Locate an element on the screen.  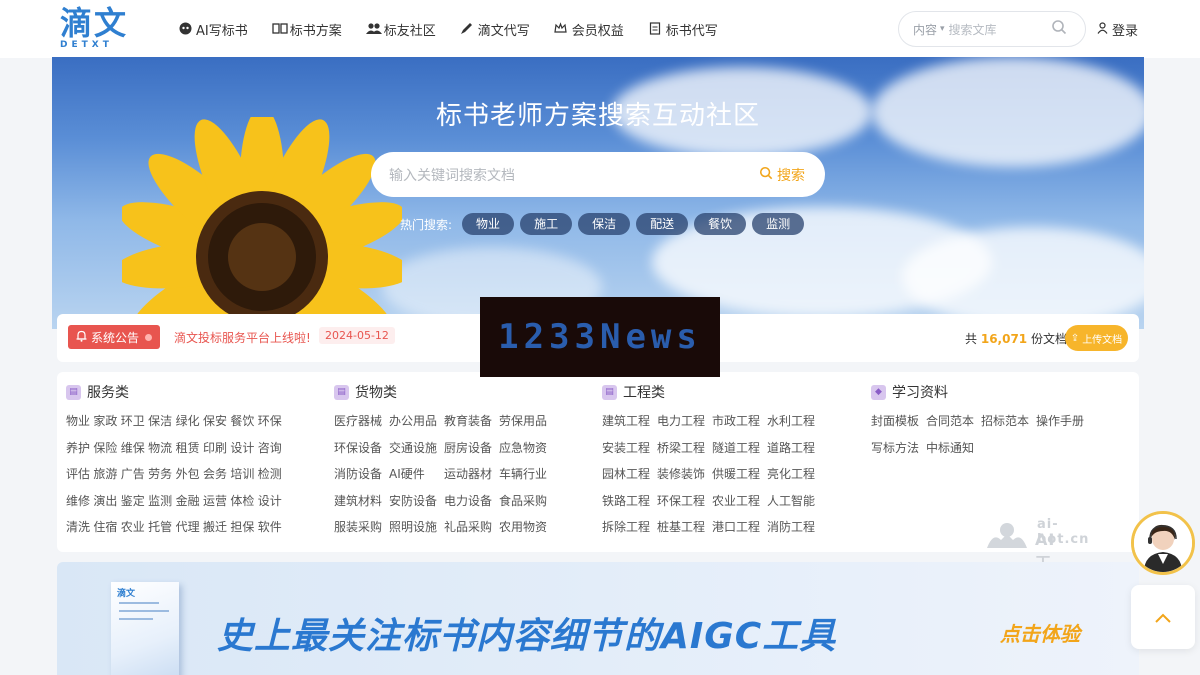
category-link: 农业工程 is located at coordinates (739, 501).